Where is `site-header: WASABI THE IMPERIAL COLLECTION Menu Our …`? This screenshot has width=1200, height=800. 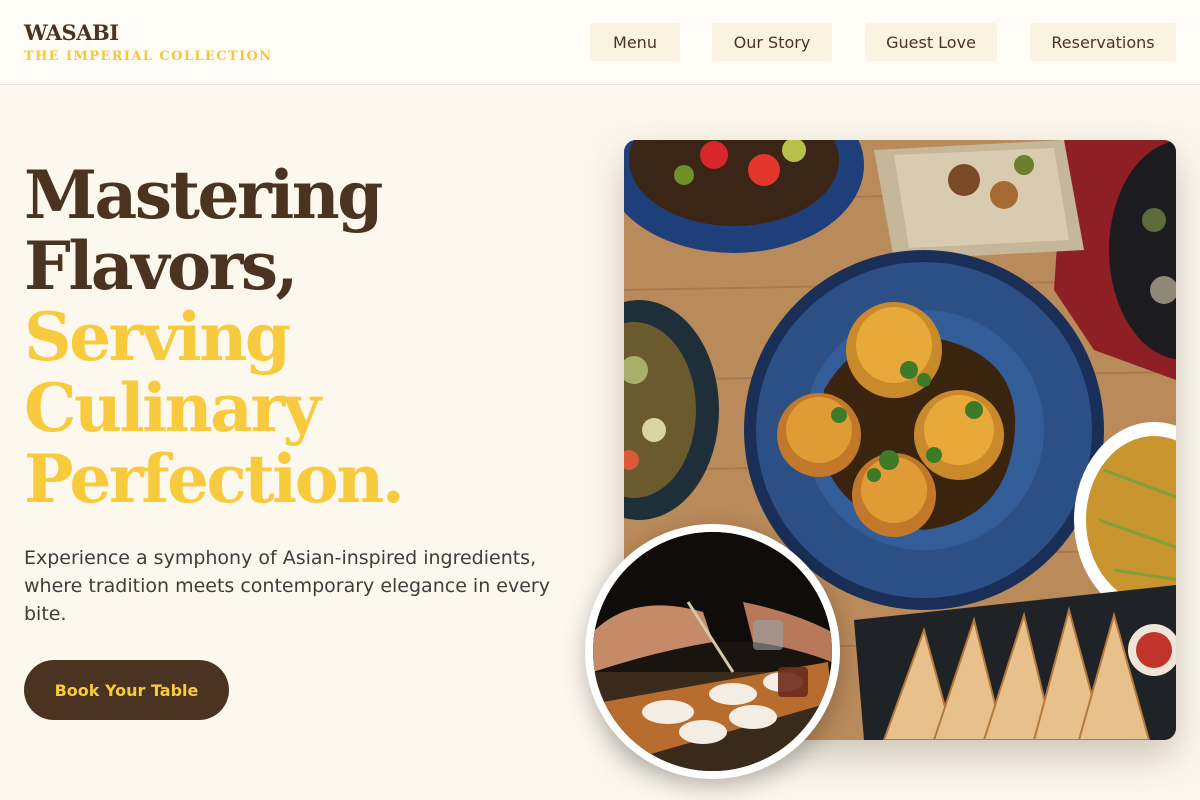
site-header: WASABI THE IMPERIAL COLLECTION Menu Our … is located at coordinates (600, 42).